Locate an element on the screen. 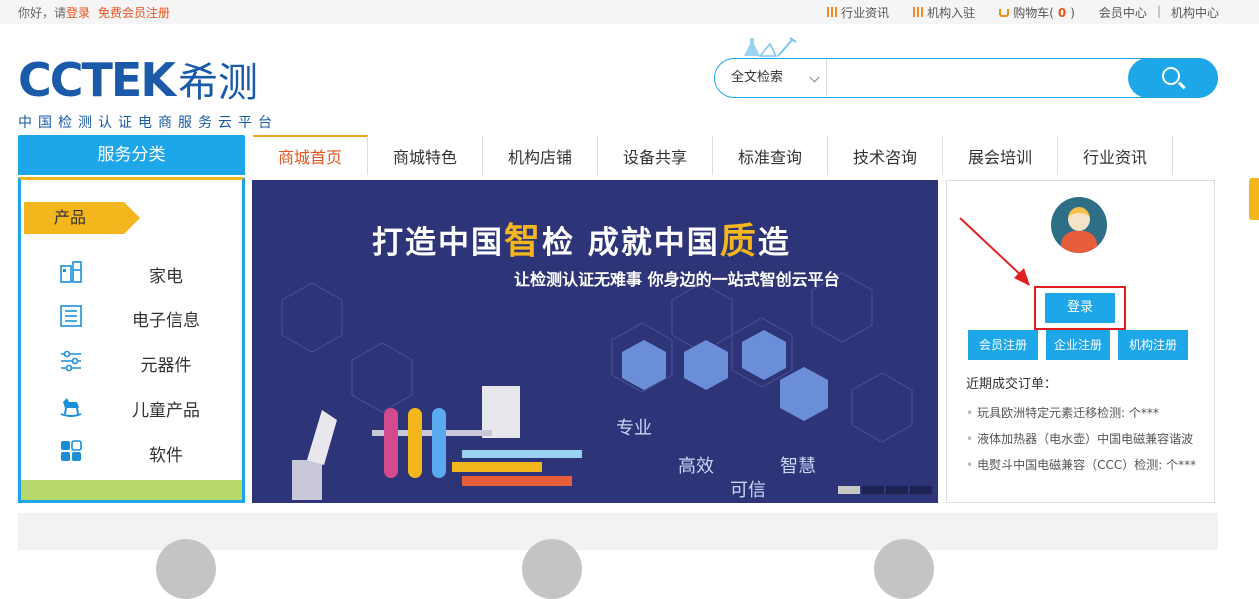 This screenshot has height=599, width=1259. category-item-components: 元器件 is located at coordinates (131, 362).